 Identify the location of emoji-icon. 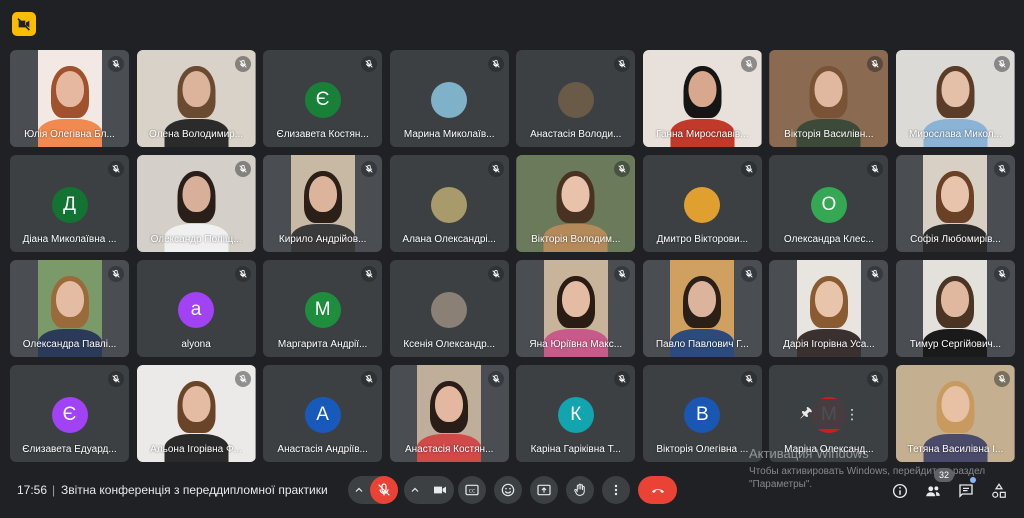
(508, 490).